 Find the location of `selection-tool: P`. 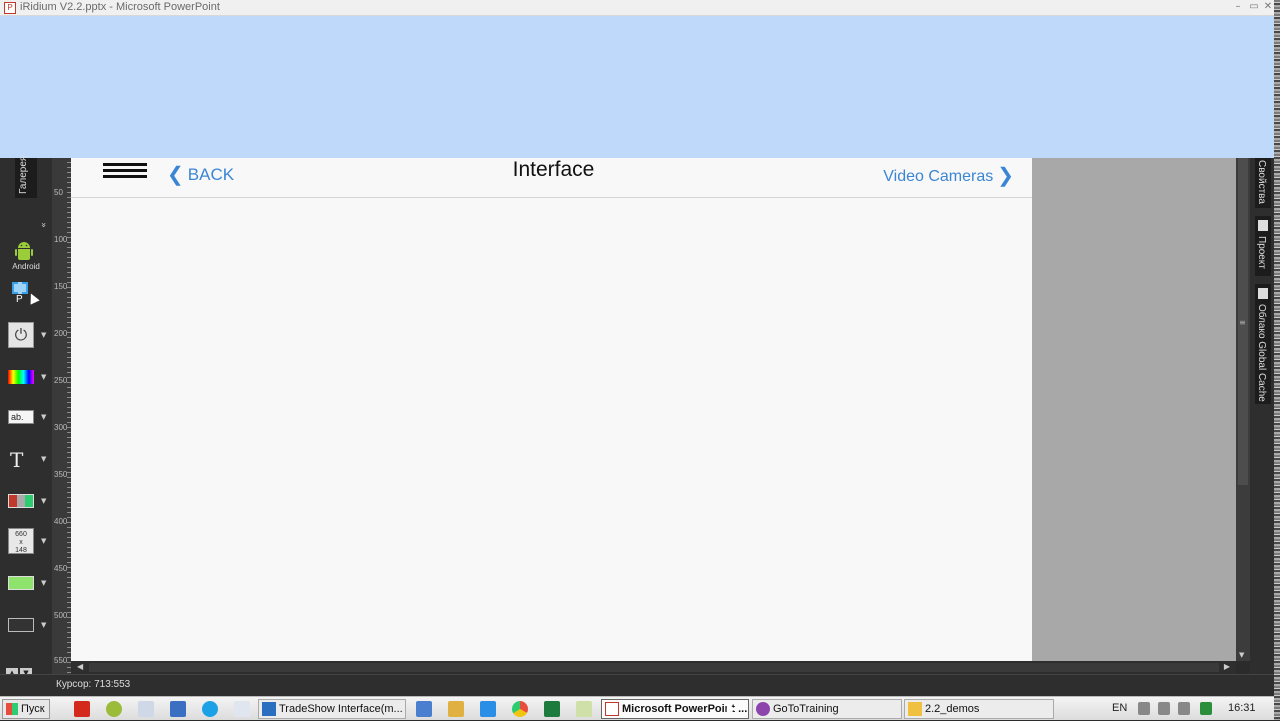

selection-tool: P is located at coordinates (23, 293).